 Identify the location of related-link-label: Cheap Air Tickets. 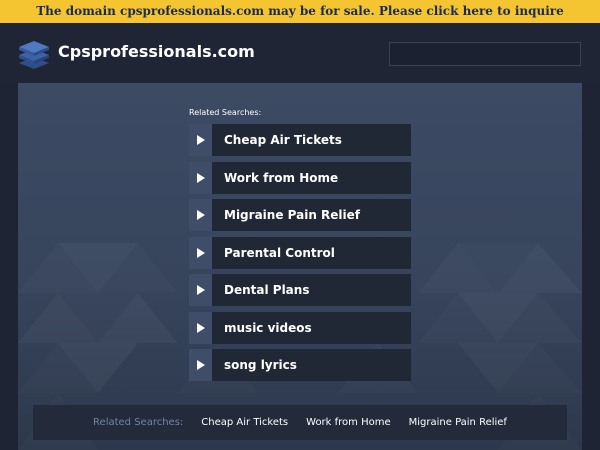
(283, 140).